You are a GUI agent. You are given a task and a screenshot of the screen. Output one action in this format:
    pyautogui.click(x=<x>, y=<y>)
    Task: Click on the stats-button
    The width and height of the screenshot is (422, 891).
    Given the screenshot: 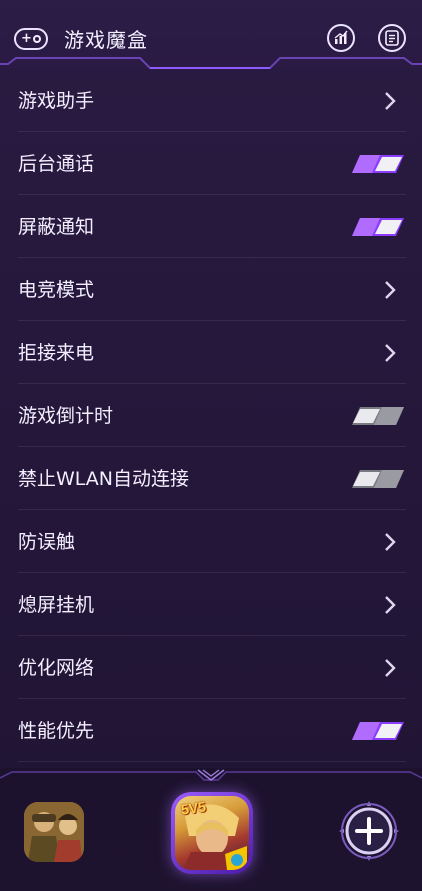 What is the action you would take?
    pyautogui.click(x=341, y=38)
    